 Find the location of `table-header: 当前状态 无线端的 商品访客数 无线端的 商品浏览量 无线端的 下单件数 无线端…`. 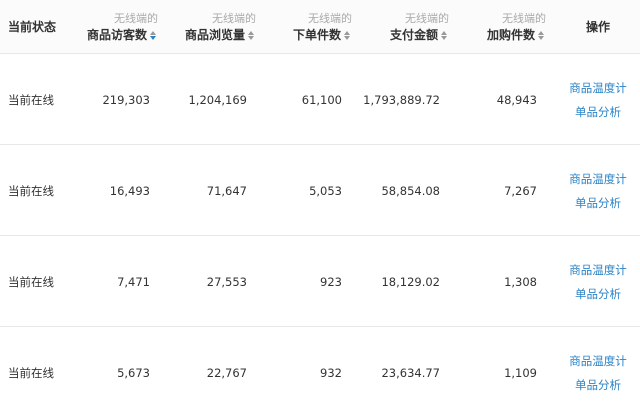

table-header: 当前状态 无线端的 商品访客数 无线端的 商品浏览量 无线端的 下单件数 无线端… is located at coordinates (320, 27).